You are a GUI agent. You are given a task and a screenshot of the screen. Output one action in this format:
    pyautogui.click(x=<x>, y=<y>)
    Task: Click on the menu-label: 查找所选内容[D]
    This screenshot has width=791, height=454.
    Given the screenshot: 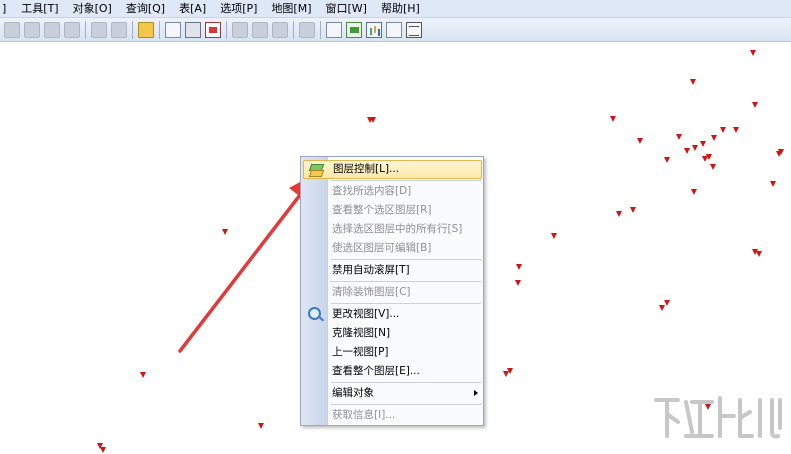 What is the action you would take?
    pyautogui.click(x=372, y=191)
    